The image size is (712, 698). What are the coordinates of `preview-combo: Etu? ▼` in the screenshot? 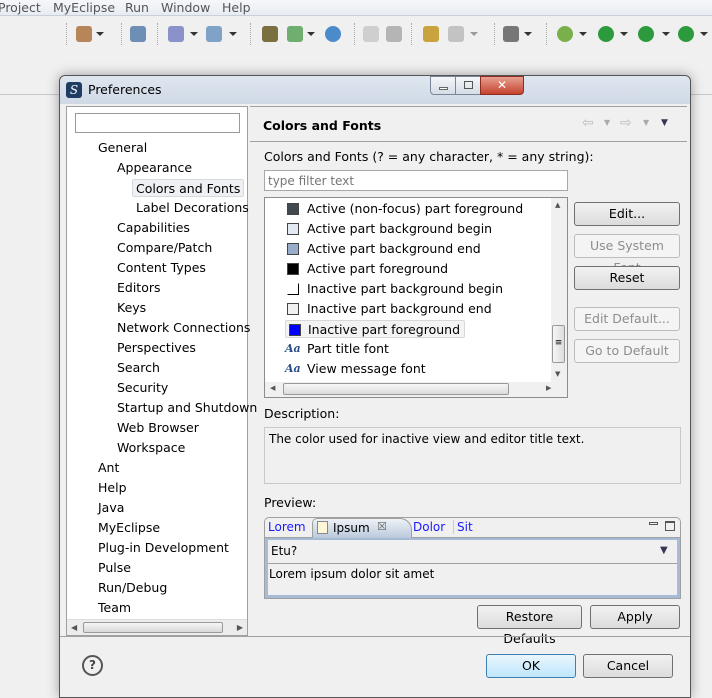 It's located at (472, 552).